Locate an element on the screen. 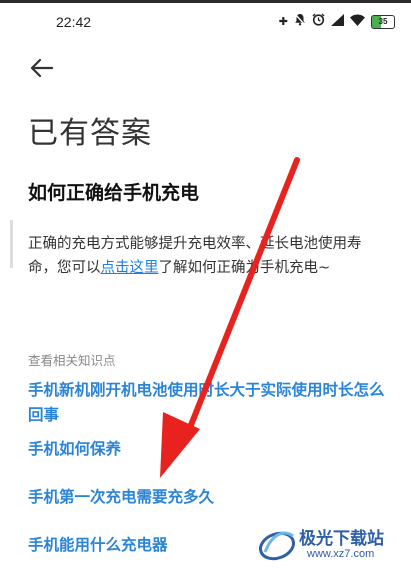 The height and width of the screenshot is (574, 411). watermark: 极光下载站 www.xz7.com is located at coordinates (330, 545).